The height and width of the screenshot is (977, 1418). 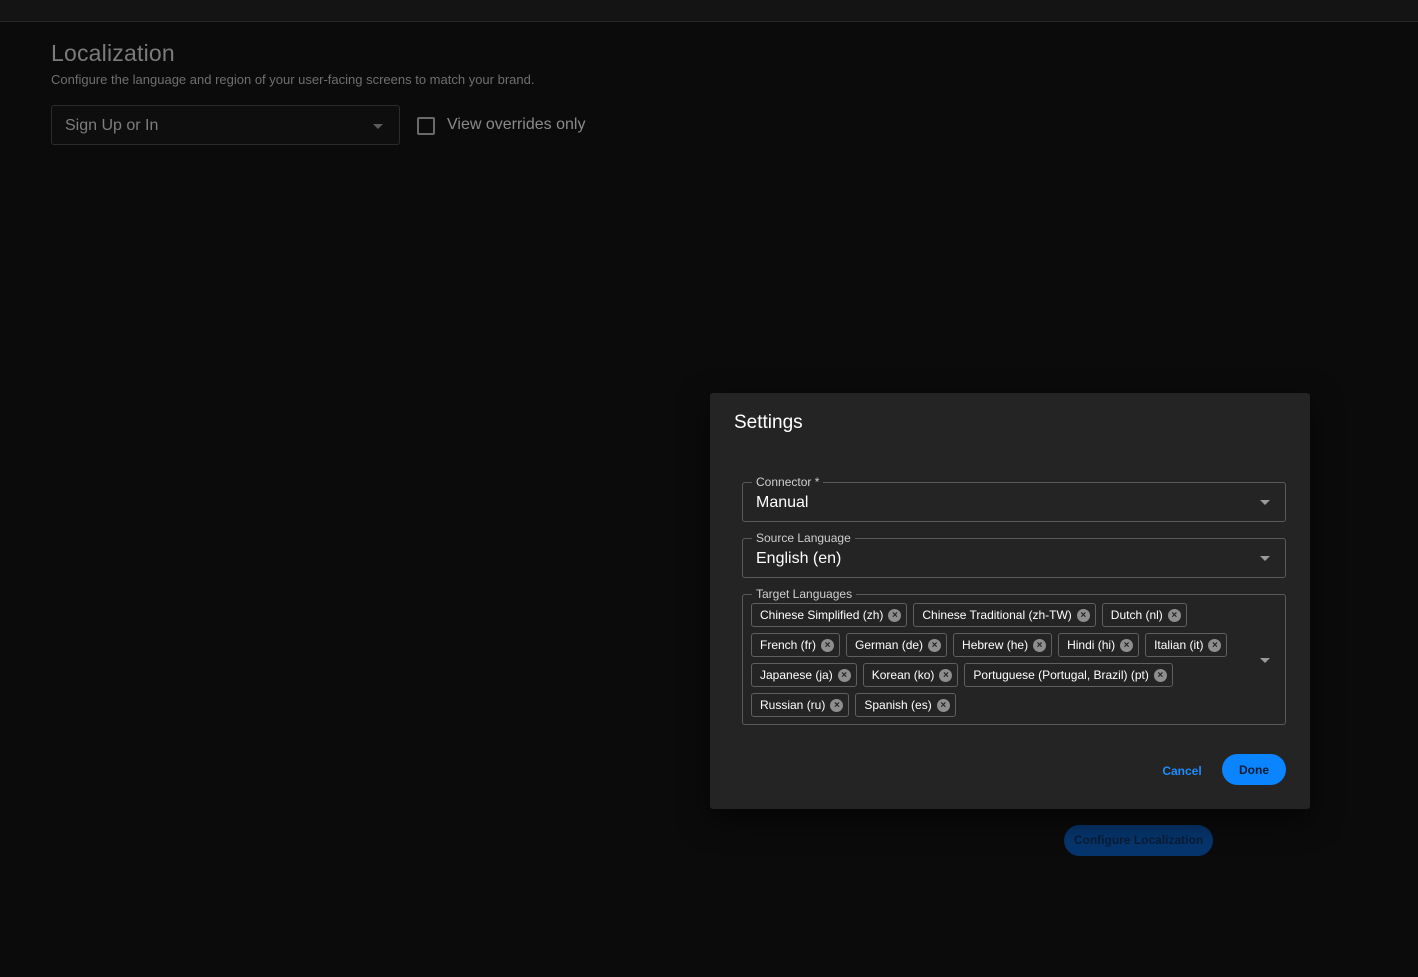 I want to click on language-chip: Portuguese (Portugal, Brazil) (pt) ×, so click(x=1068, y=675).